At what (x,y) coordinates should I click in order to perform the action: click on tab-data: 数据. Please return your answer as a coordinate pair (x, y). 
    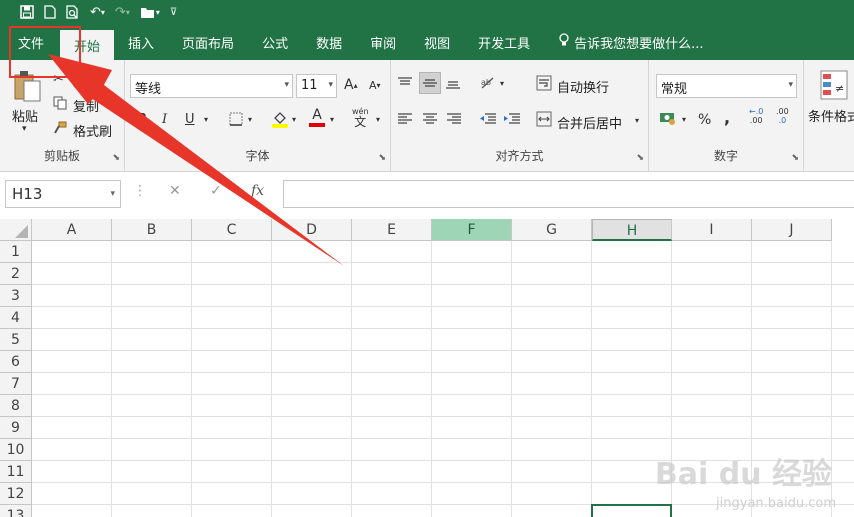
    Looking at the image, I should click on (329, 42).